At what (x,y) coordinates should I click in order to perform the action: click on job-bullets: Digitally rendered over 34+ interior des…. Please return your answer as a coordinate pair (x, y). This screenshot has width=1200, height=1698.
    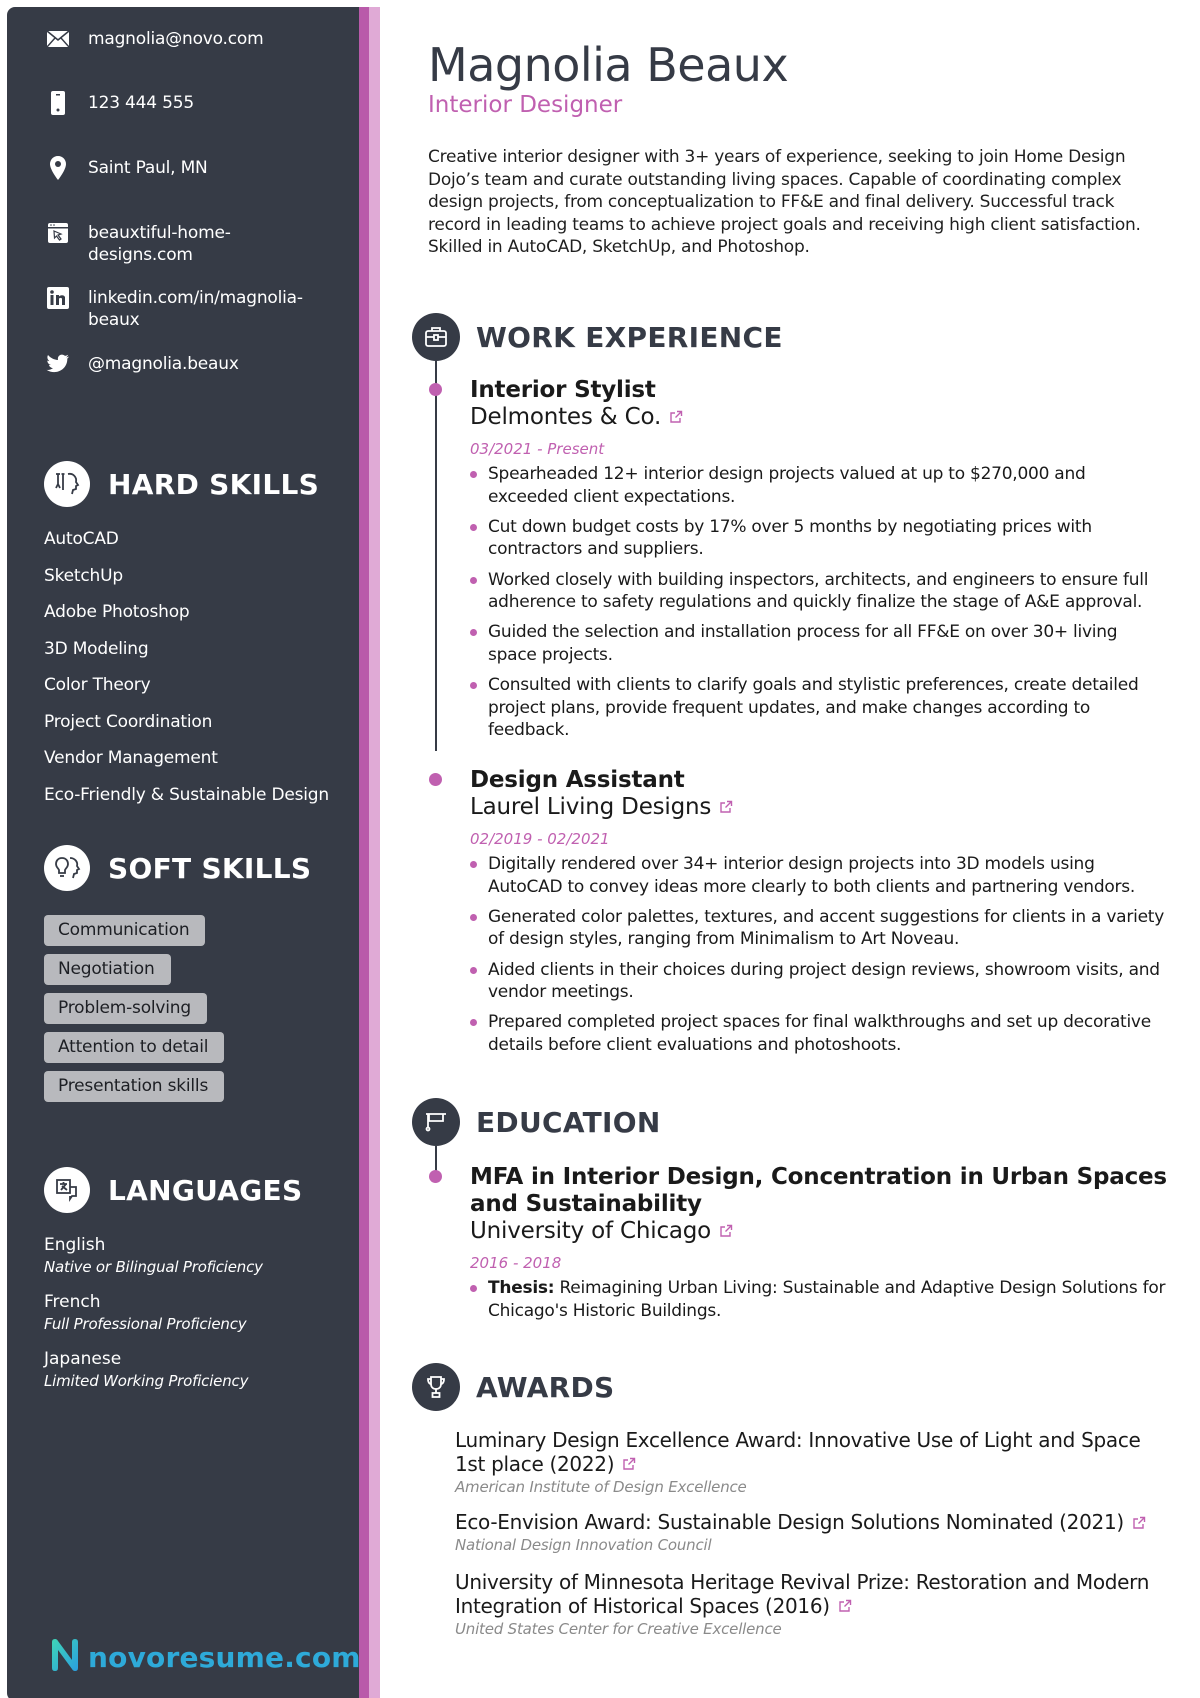
    Looking at the image, I should click on (820, 955).